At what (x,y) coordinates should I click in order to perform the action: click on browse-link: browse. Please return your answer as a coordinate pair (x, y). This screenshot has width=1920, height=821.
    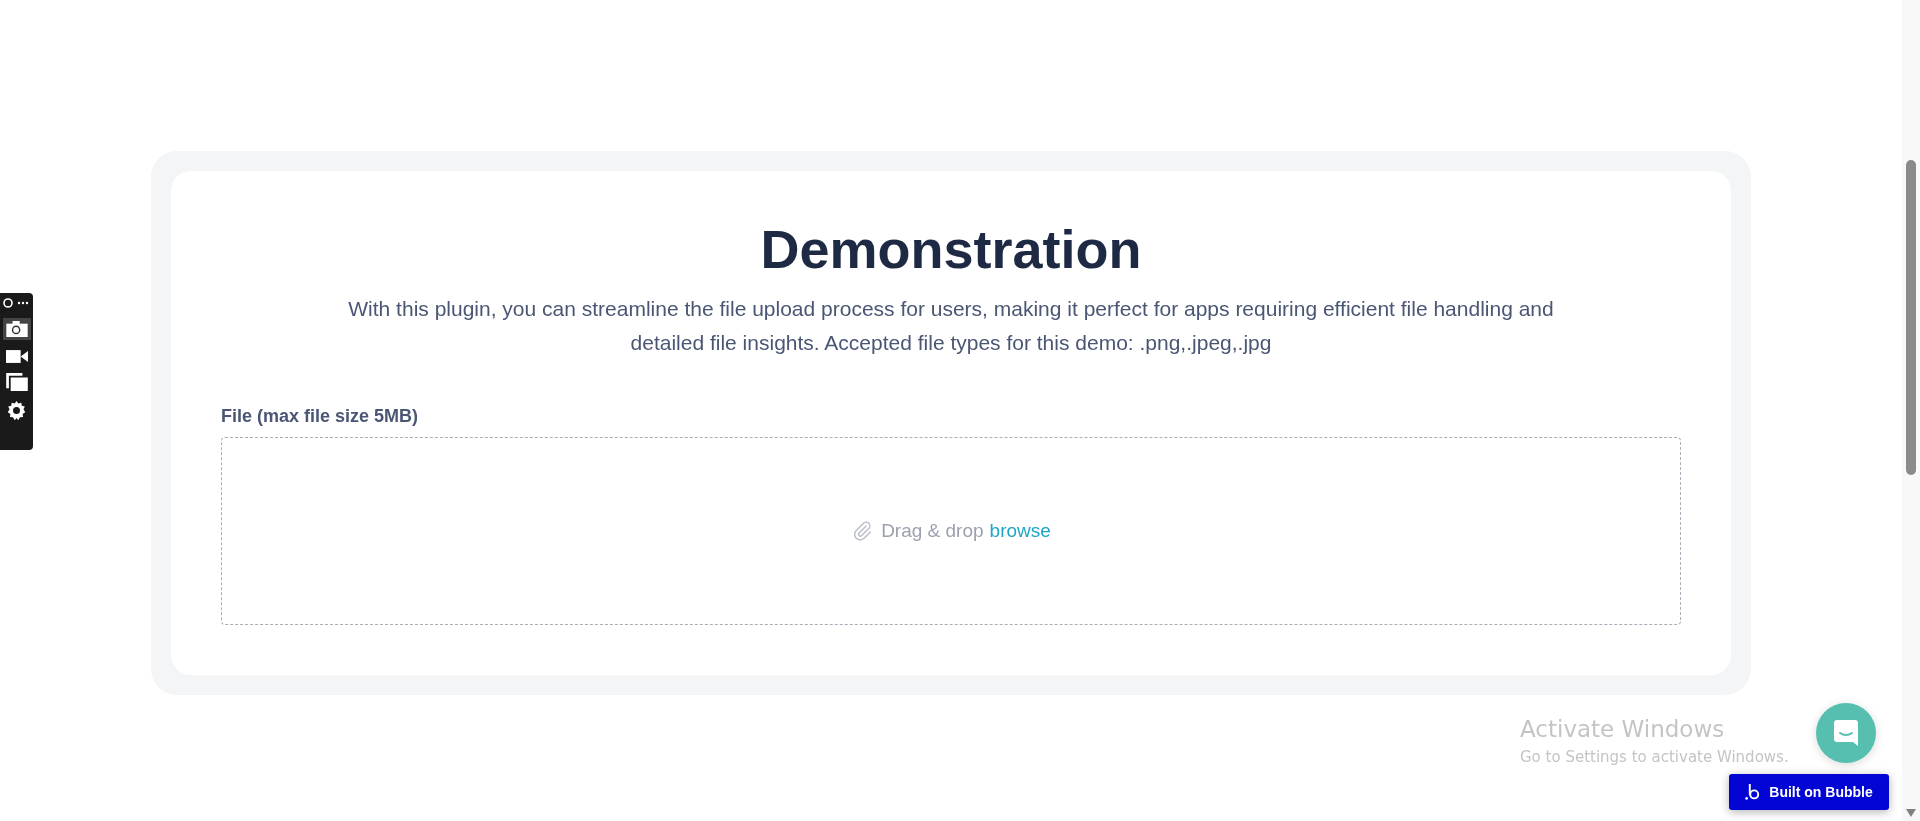
    Looking at the image, I should click on (1020, 530).